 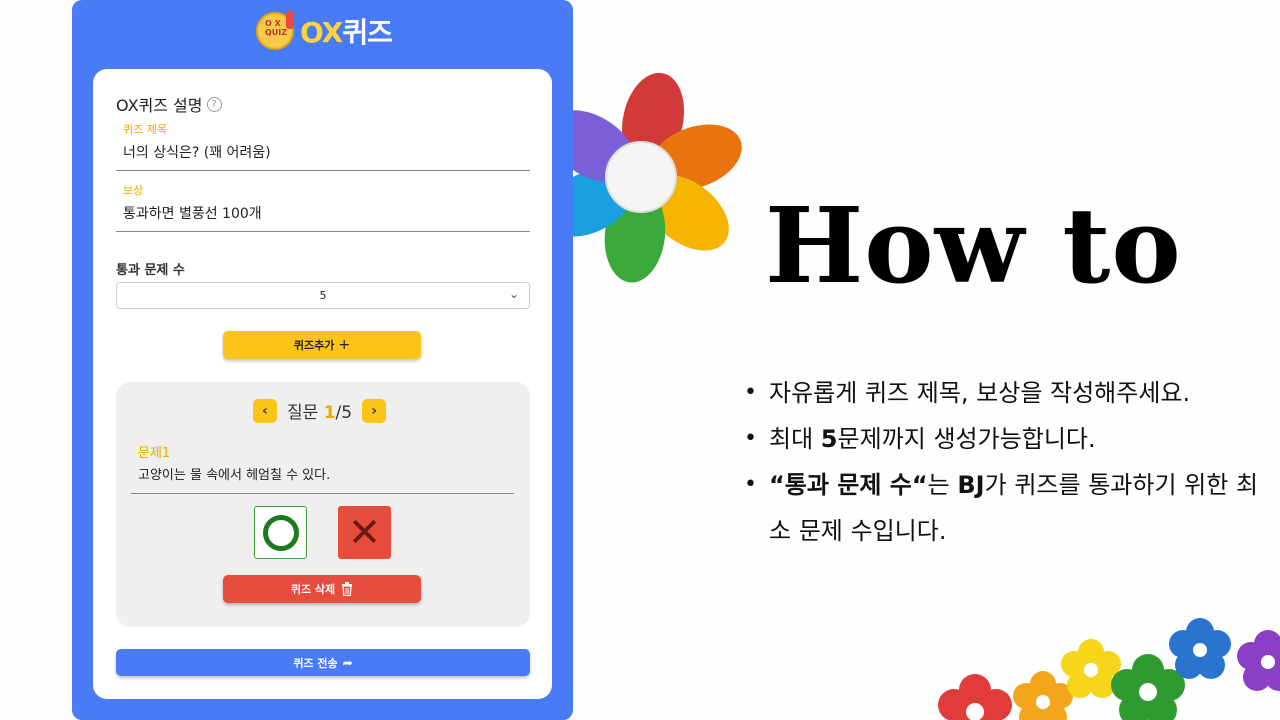 What do you see at coordinates (374, 410) in the screenshot?
I see `chevron-right-icon: ›` at bounding box center [374, 410].